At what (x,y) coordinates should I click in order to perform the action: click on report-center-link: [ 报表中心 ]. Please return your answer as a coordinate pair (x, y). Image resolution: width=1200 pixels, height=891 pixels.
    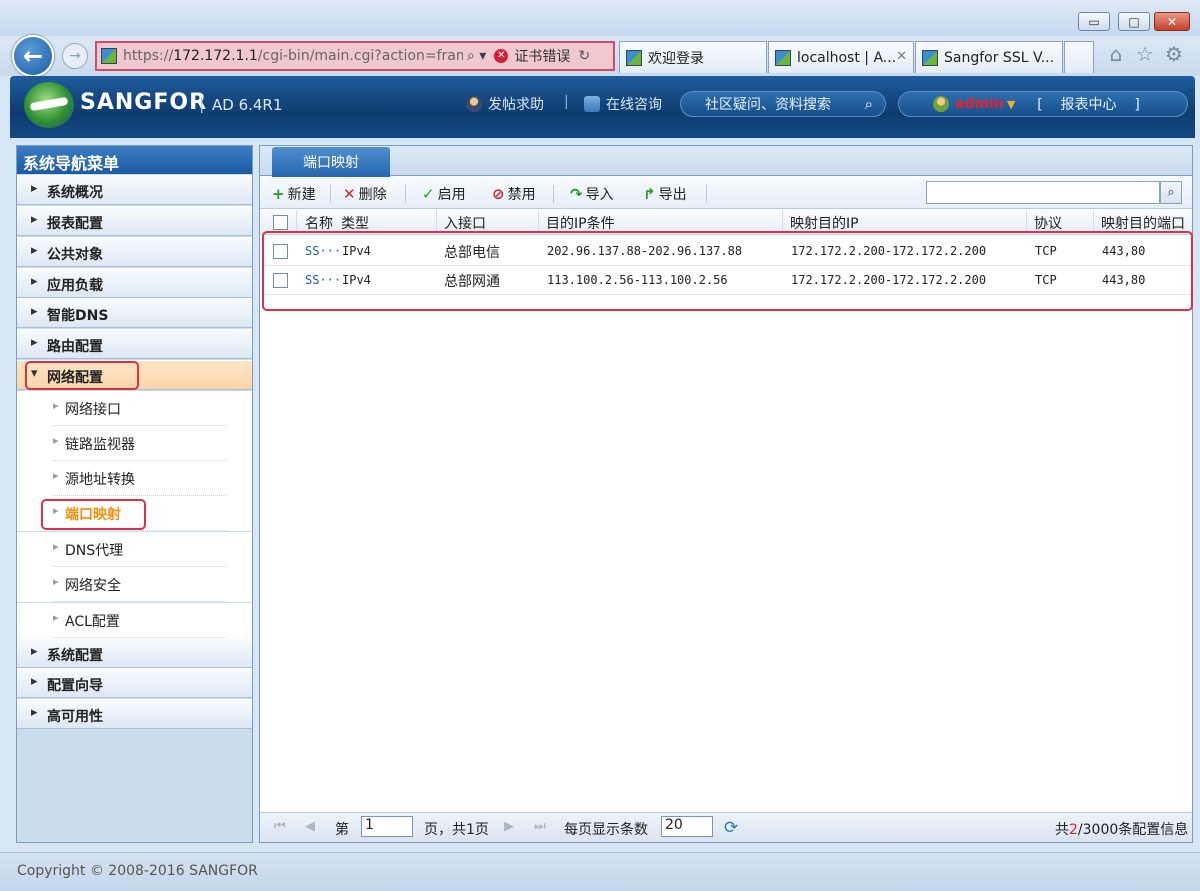
    Looking at the image, I should click on (1088, 104).